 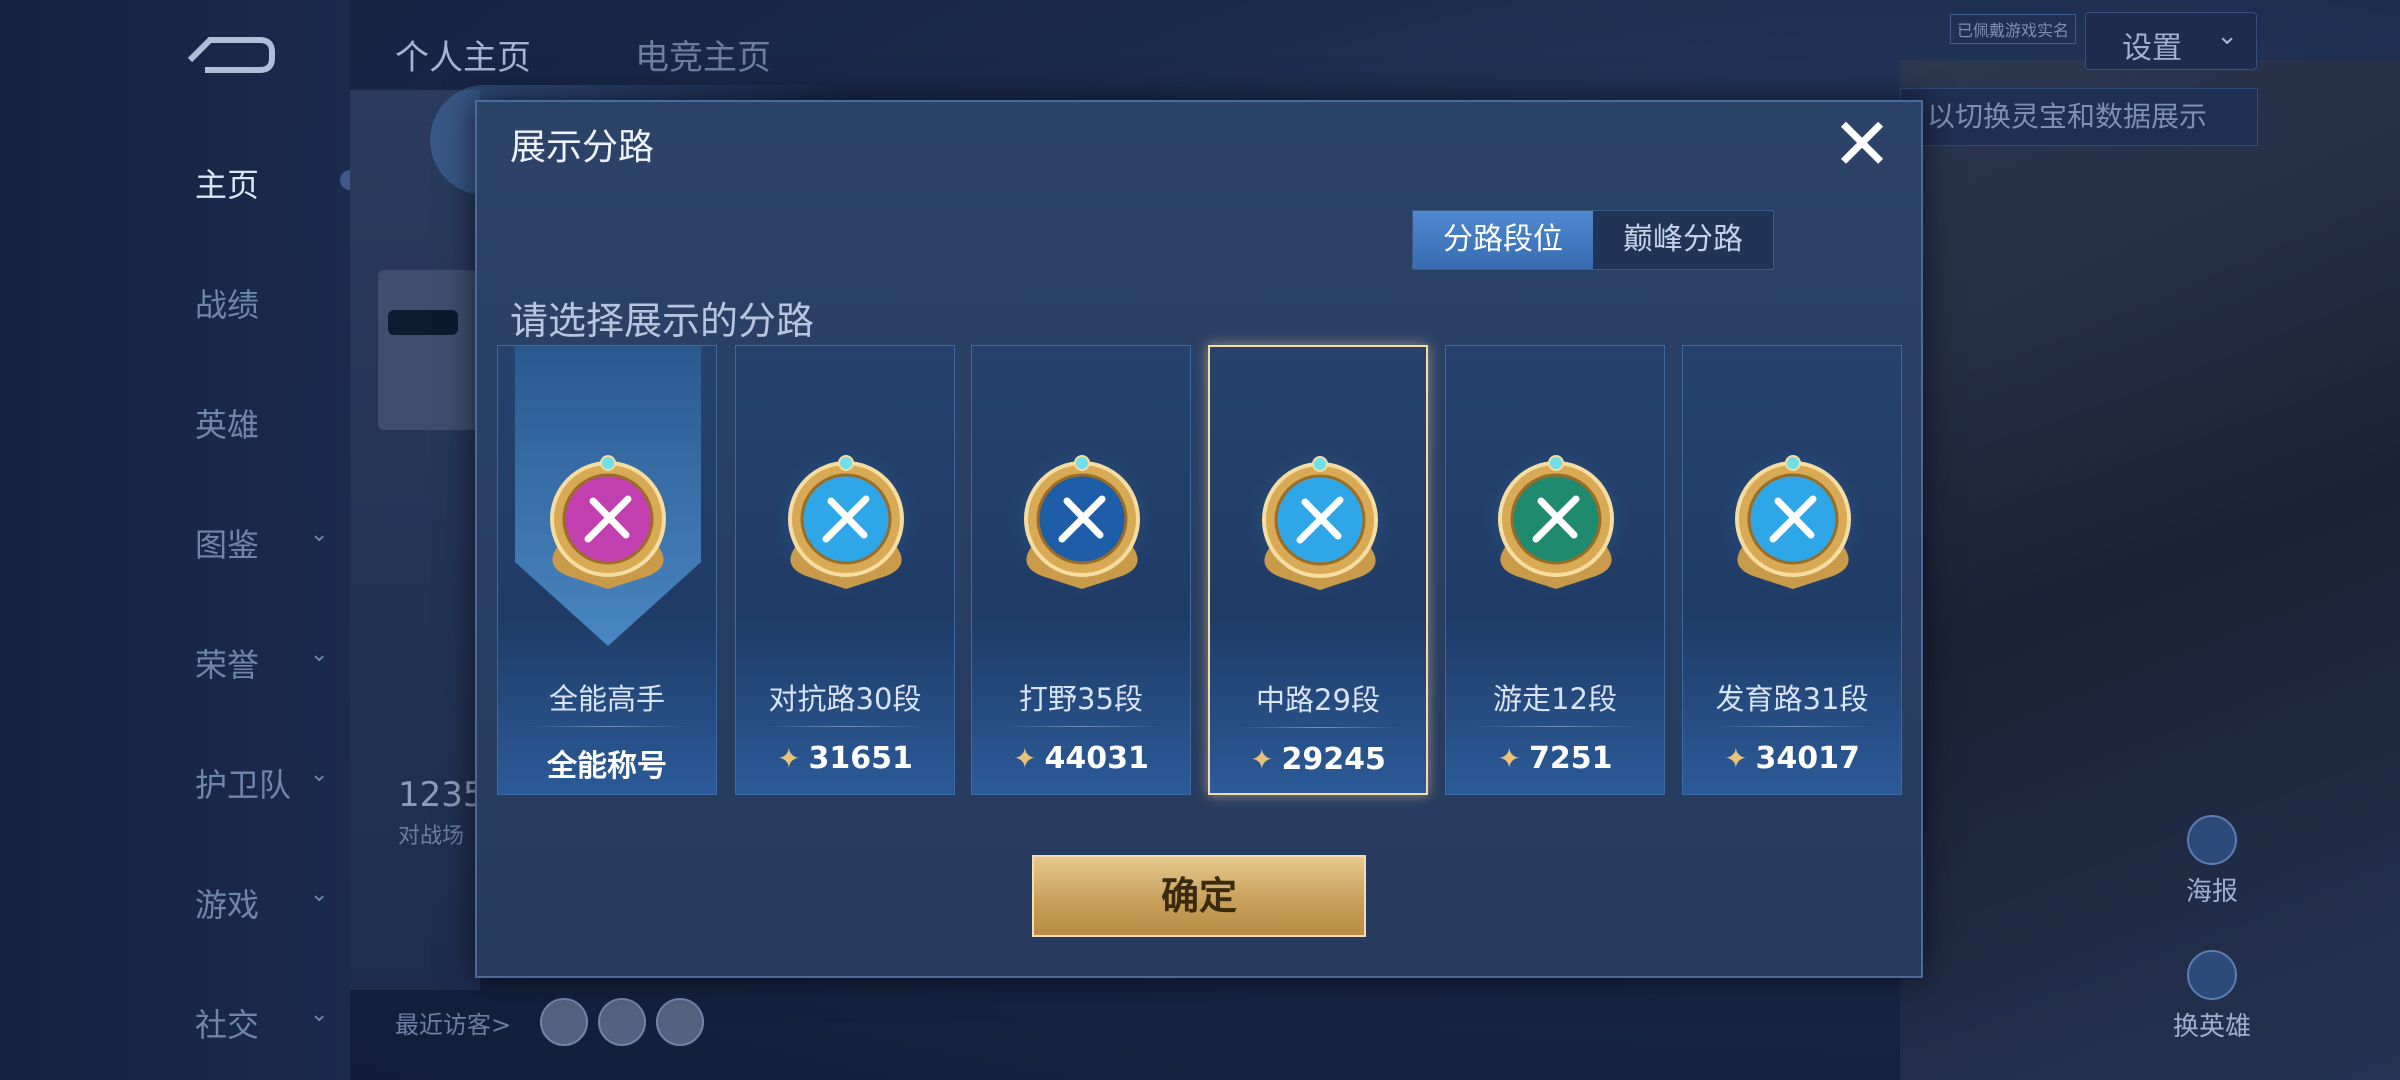 I want to click on lane-card: 打野35段 ✦ 44031, so click(x=1081, y=570).